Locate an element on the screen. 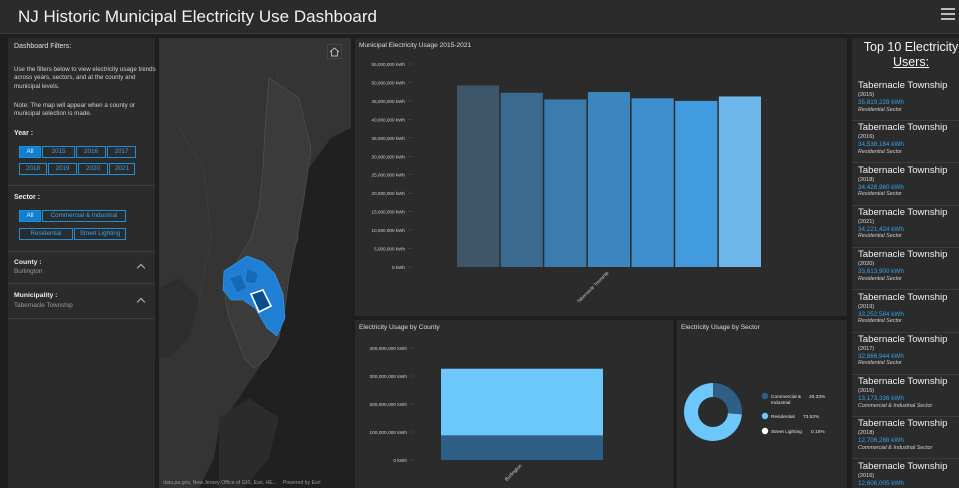 This screenshot has height=488, width=959. year-chip-2021: 2021 is located at coordinates (122, 169).